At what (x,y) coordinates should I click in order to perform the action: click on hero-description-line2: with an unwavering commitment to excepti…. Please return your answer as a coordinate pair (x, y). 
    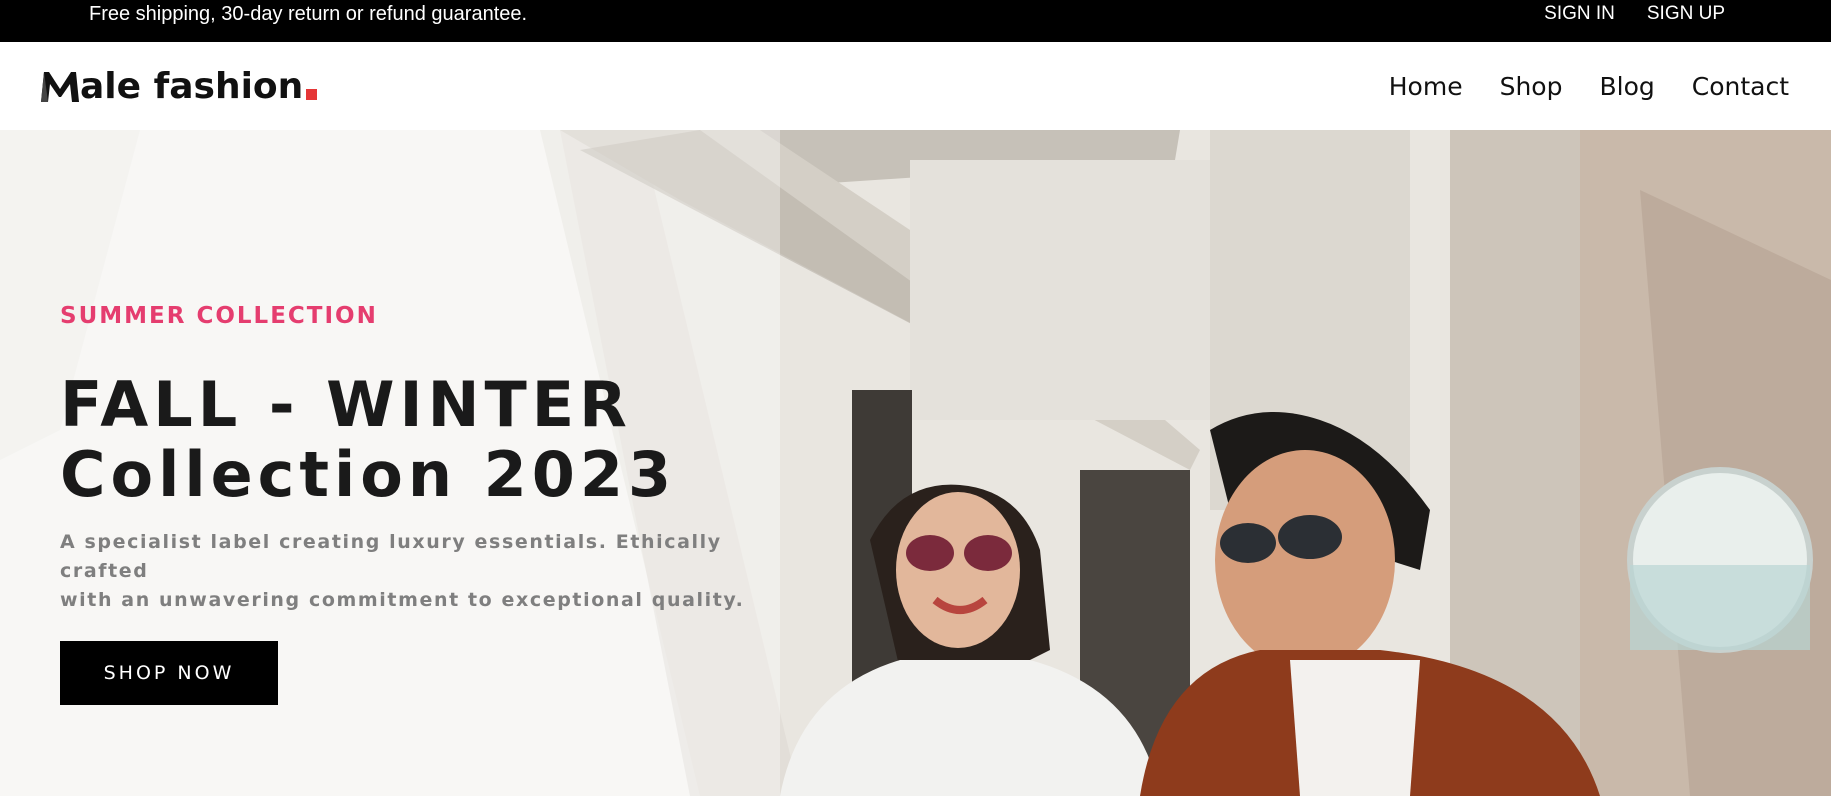
    Looking at the image, I should click on (402, 600).